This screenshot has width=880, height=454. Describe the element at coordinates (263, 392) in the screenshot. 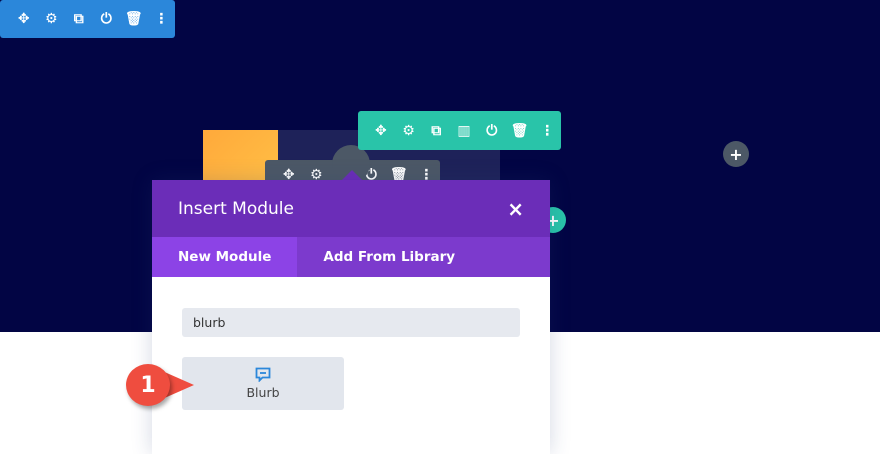

I see `module-label: Blurb` at that location.